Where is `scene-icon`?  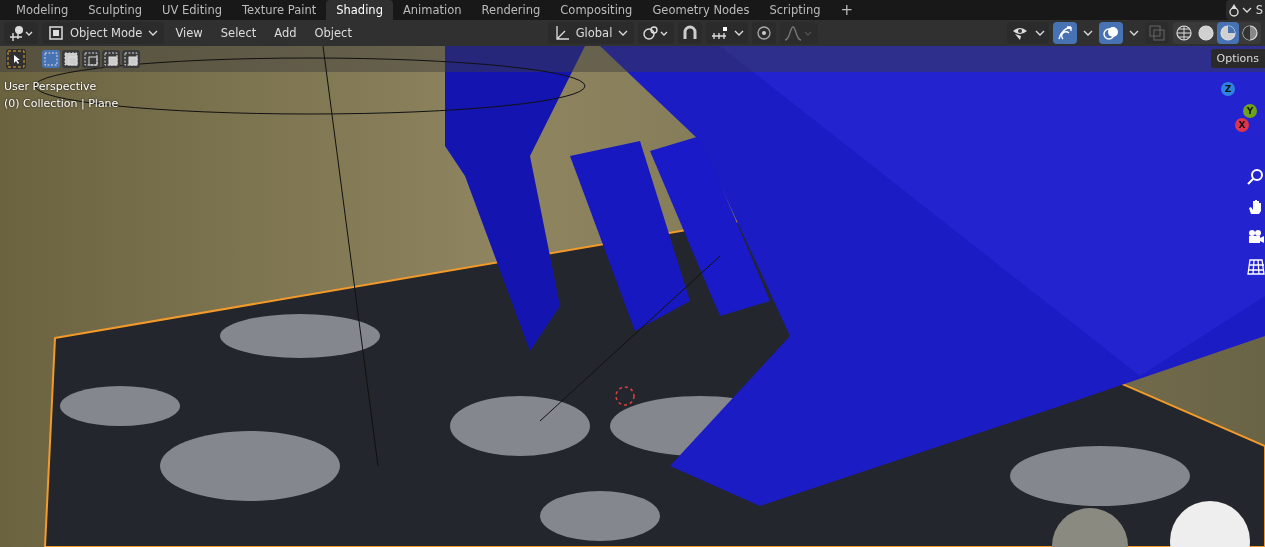 scene-icon is located at coordinates (1233, 10).